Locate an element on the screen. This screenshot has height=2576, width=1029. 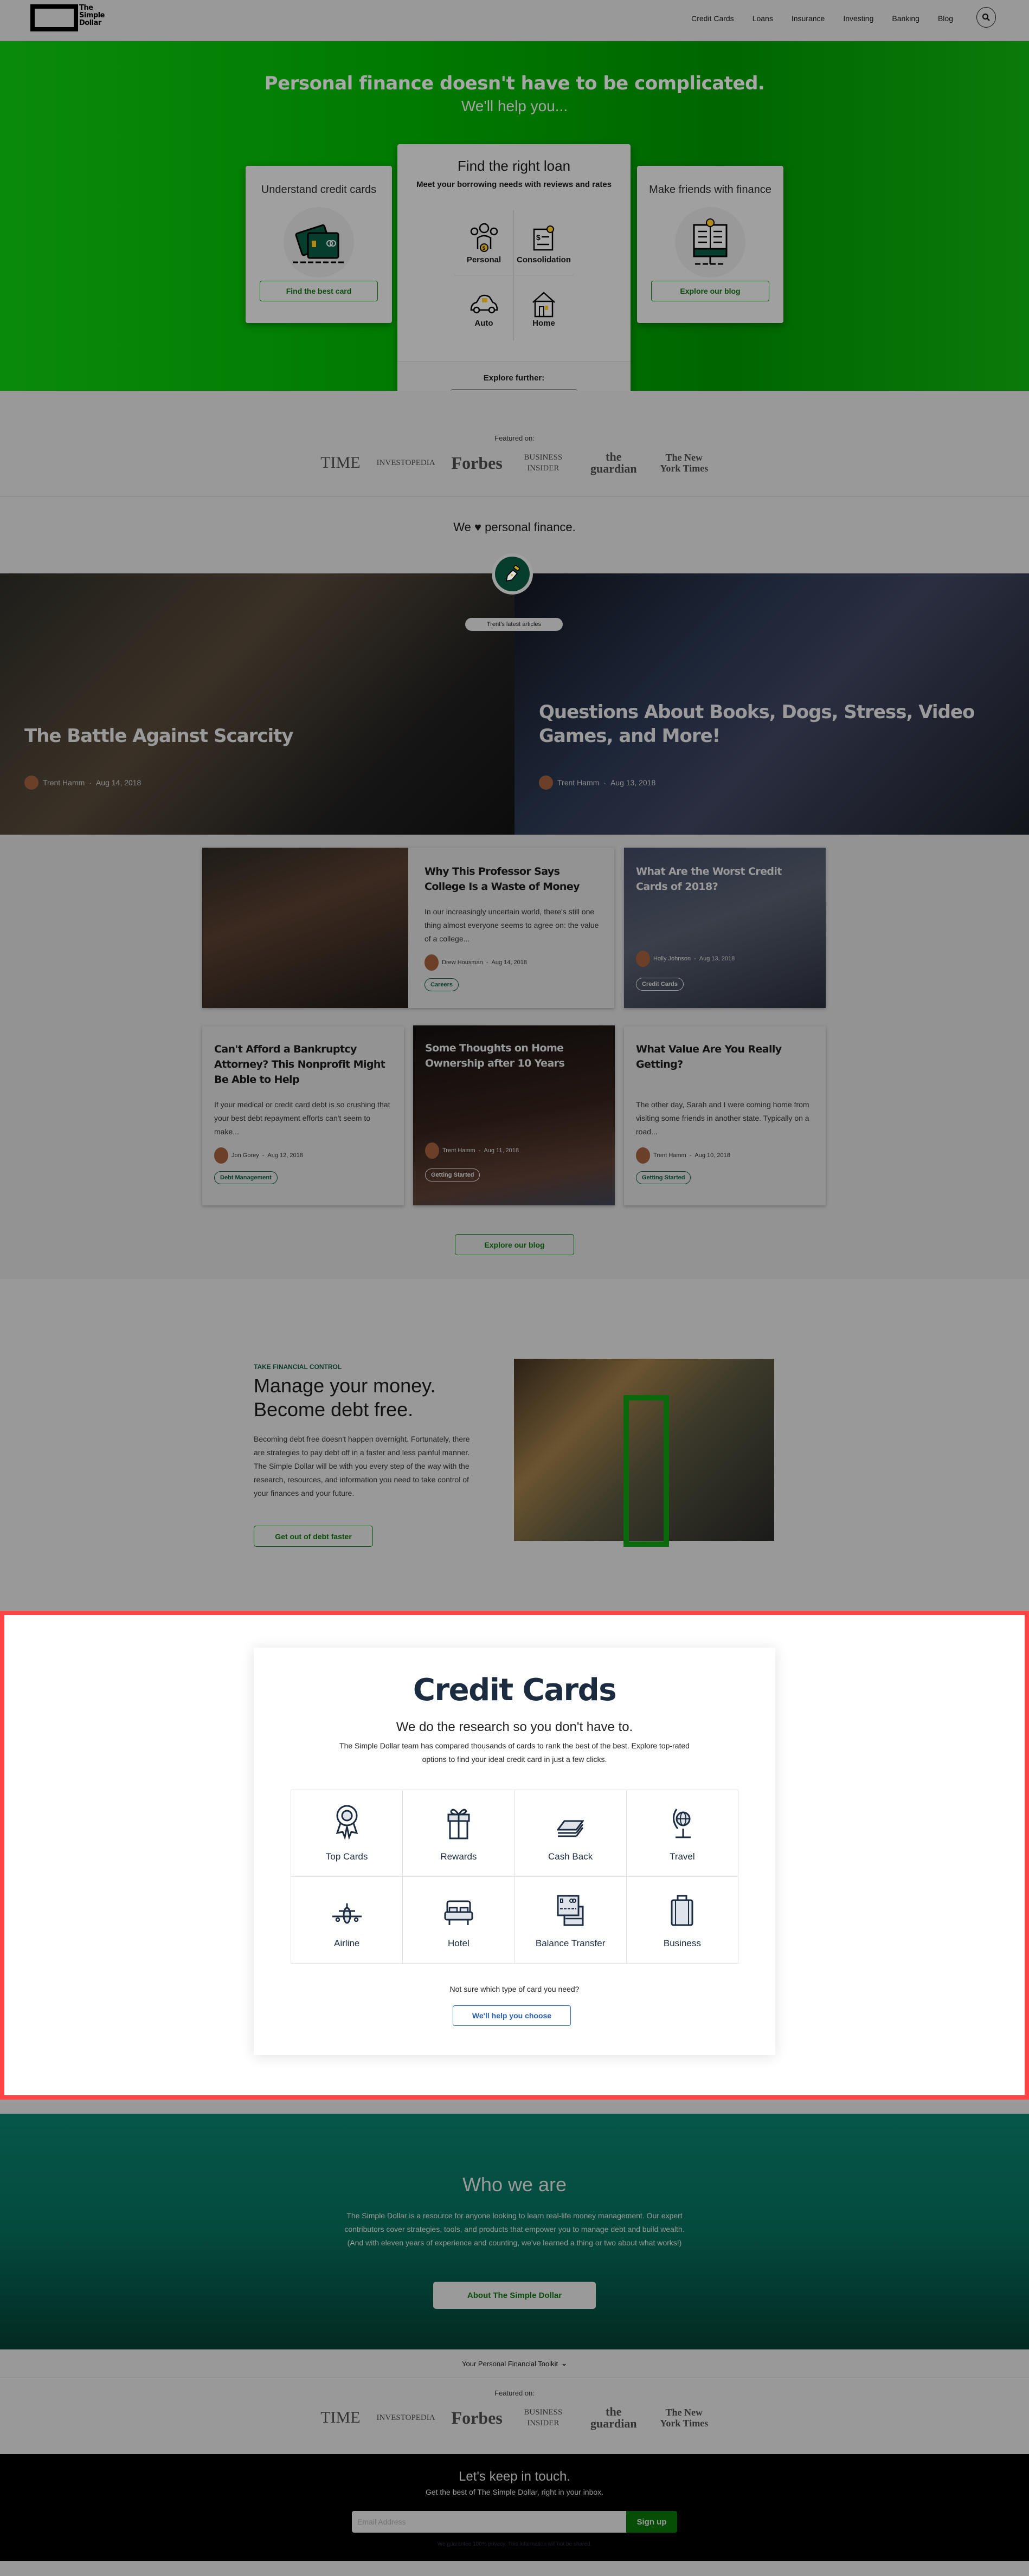
help-choose-button: We'll help you choose is located at coordinates (512, 2015).